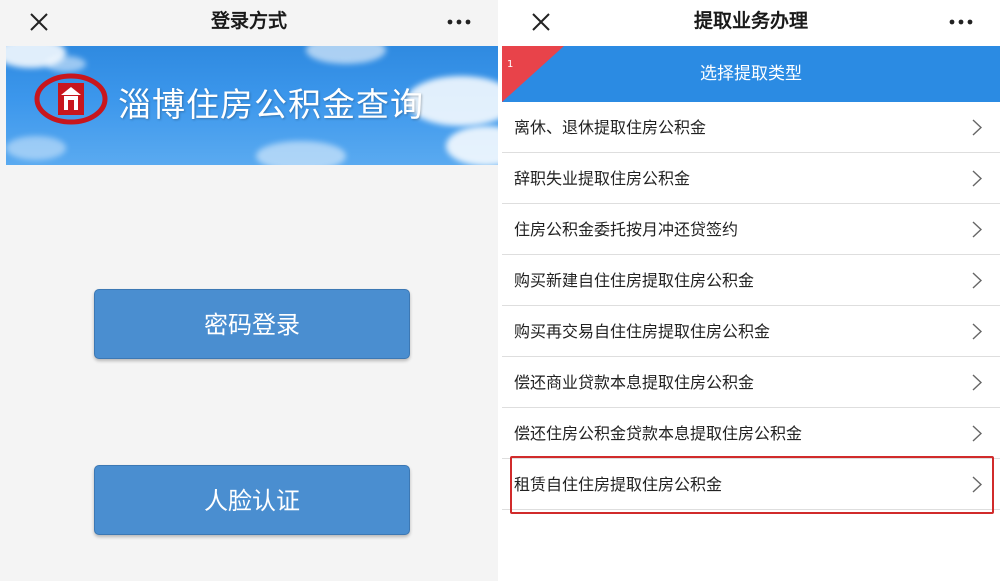 The width and height of the screenshot is (1000, 581). What do you see at coordinates (658, 433) in the screenshot?
I see `list-item-label: 偿还住房公积金贷款本息提取住房公积金` at bounding box center [658, 433].